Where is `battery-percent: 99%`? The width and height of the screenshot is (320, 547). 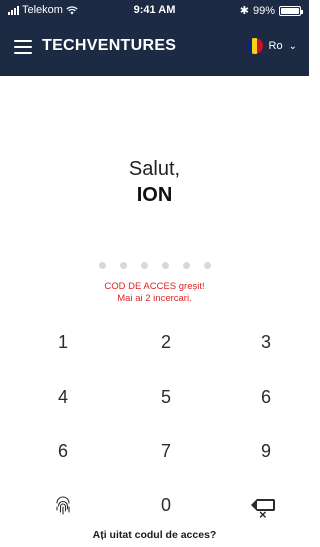 battery-percent: 99% is located at coordinates (263, 10).